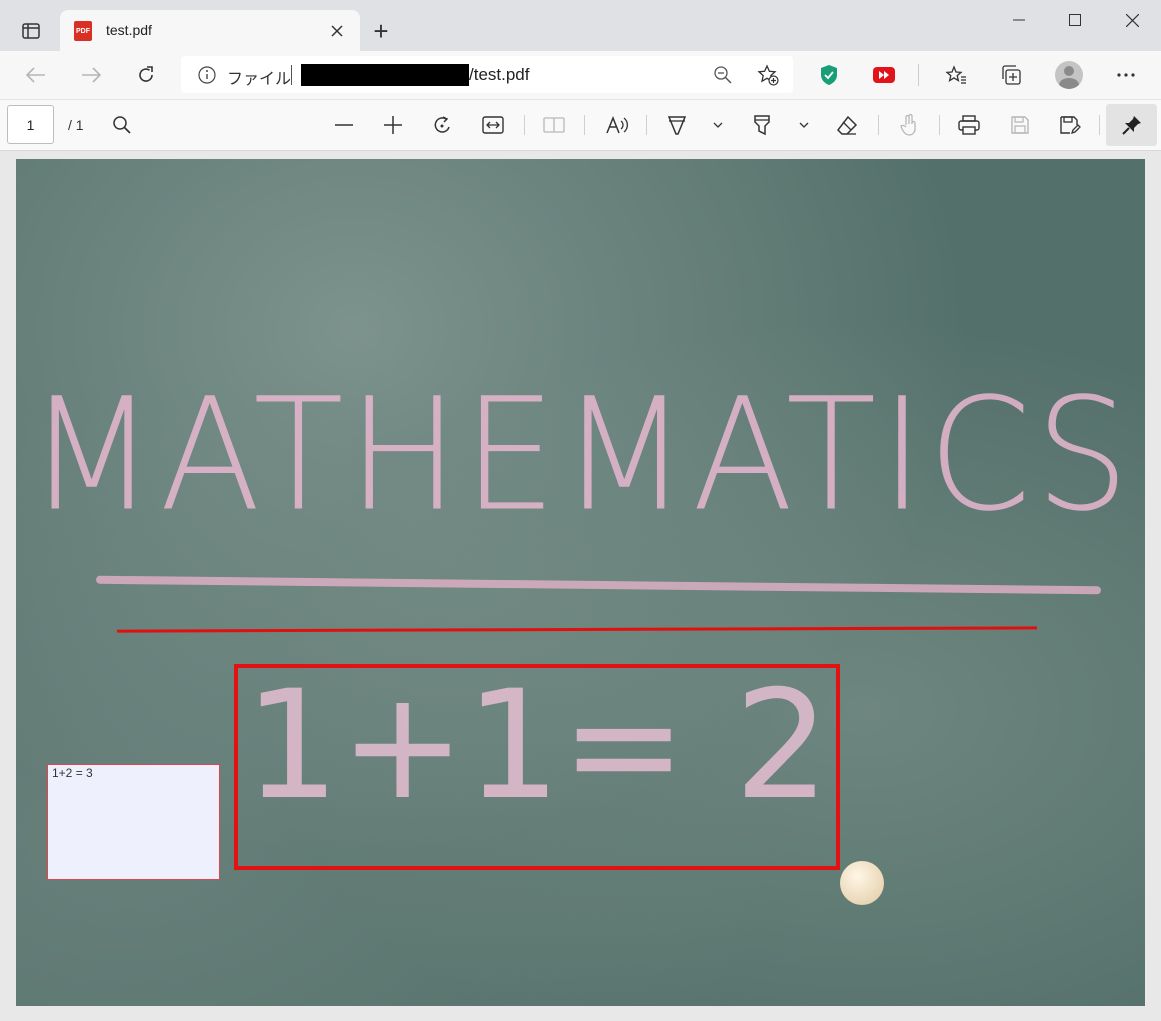  I want to click on page-total: / 1, so click(76, 125).